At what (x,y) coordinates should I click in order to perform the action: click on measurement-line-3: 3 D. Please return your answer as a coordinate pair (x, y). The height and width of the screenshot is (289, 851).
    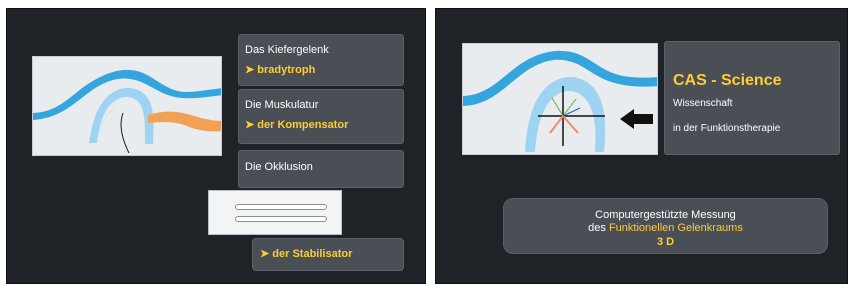
    Looking at the image, I should click on (665, 242).